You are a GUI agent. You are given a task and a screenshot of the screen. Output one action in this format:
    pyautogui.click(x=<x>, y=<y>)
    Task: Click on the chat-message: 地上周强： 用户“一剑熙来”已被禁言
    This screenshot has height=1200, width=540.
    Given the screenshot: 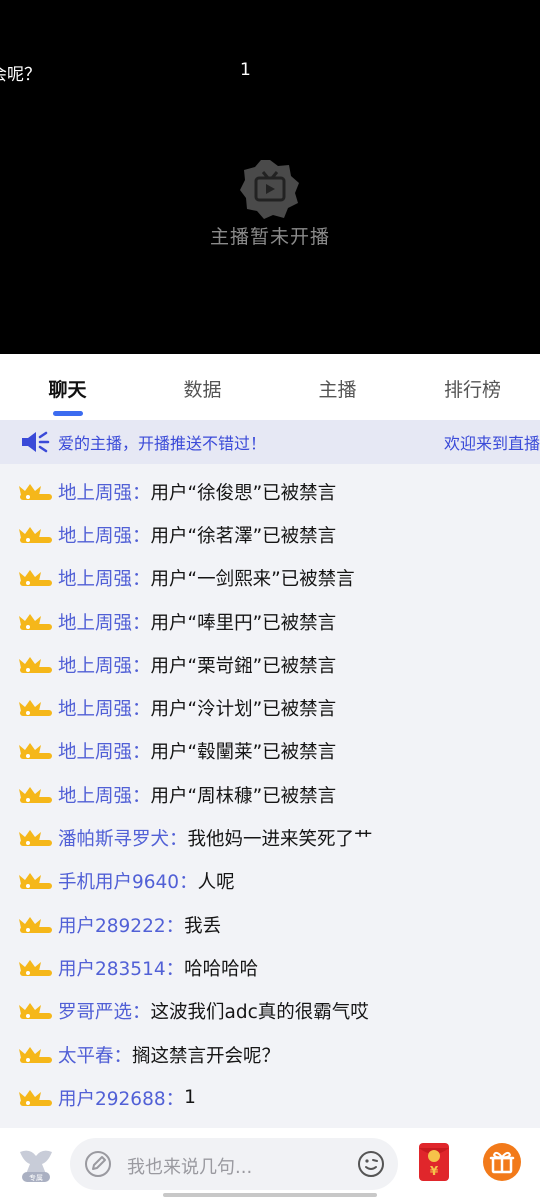 What is the action you would take?
    pyautogui.click(x=270, y=578)
    